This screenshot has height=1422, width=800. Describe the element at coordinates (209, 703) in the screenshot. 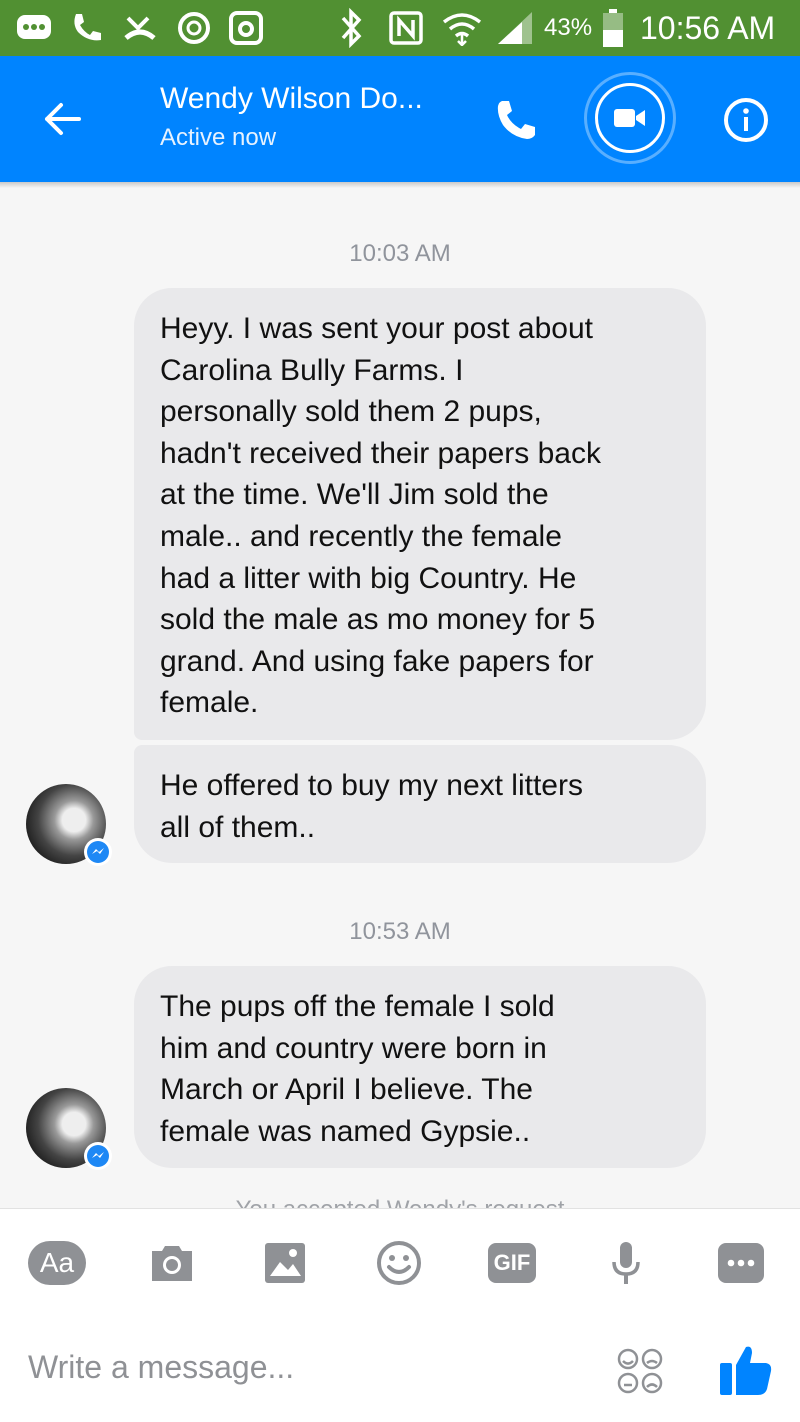

I see `message-line: female.` at that location.